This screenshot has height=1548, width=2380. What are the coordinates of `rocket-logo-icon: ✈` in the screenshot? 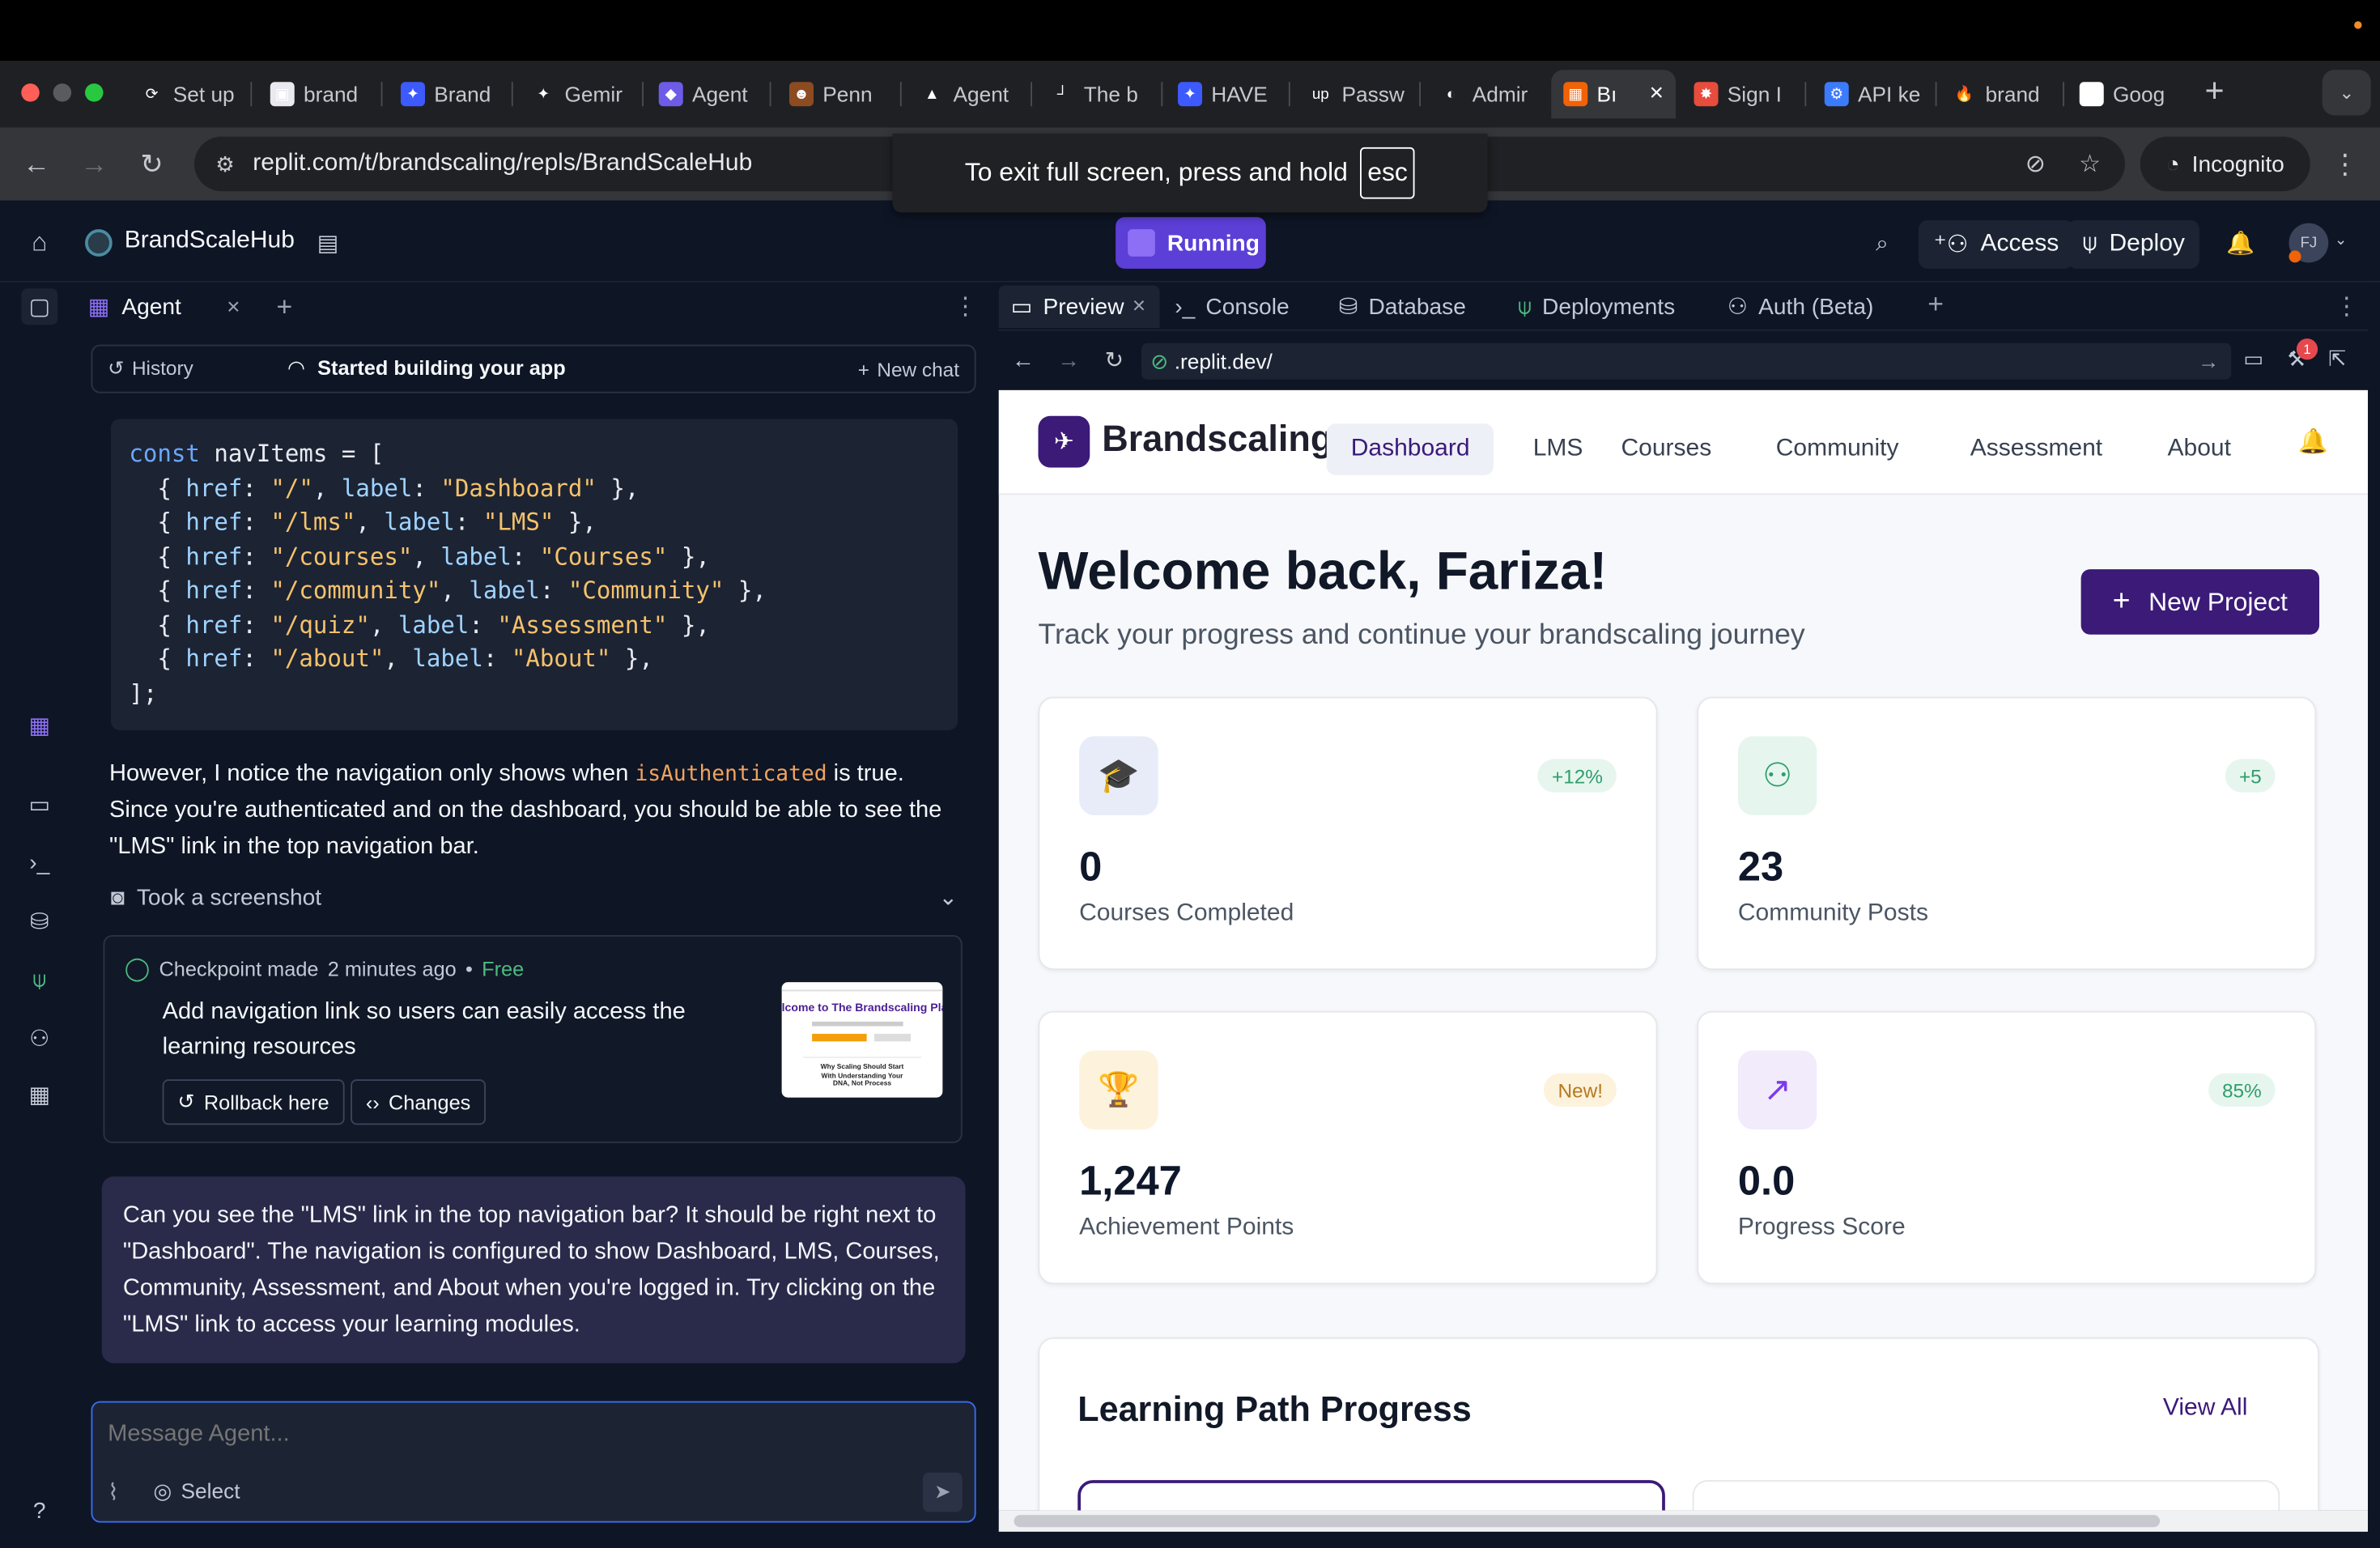 It's located at (1064, 442).